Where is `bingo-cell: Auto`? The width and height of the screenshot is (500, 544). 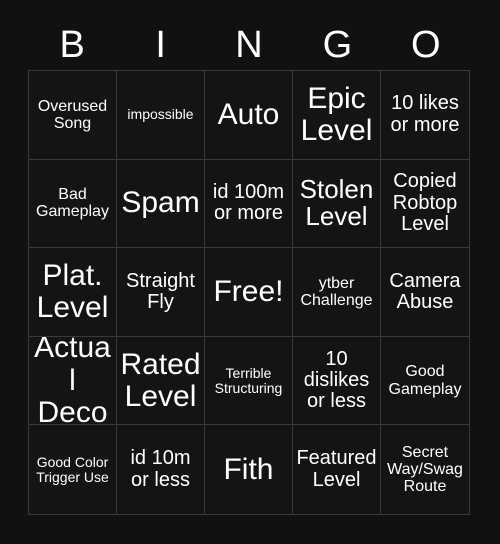 bingo-cell: Auto is located at coordinates (249, 115).